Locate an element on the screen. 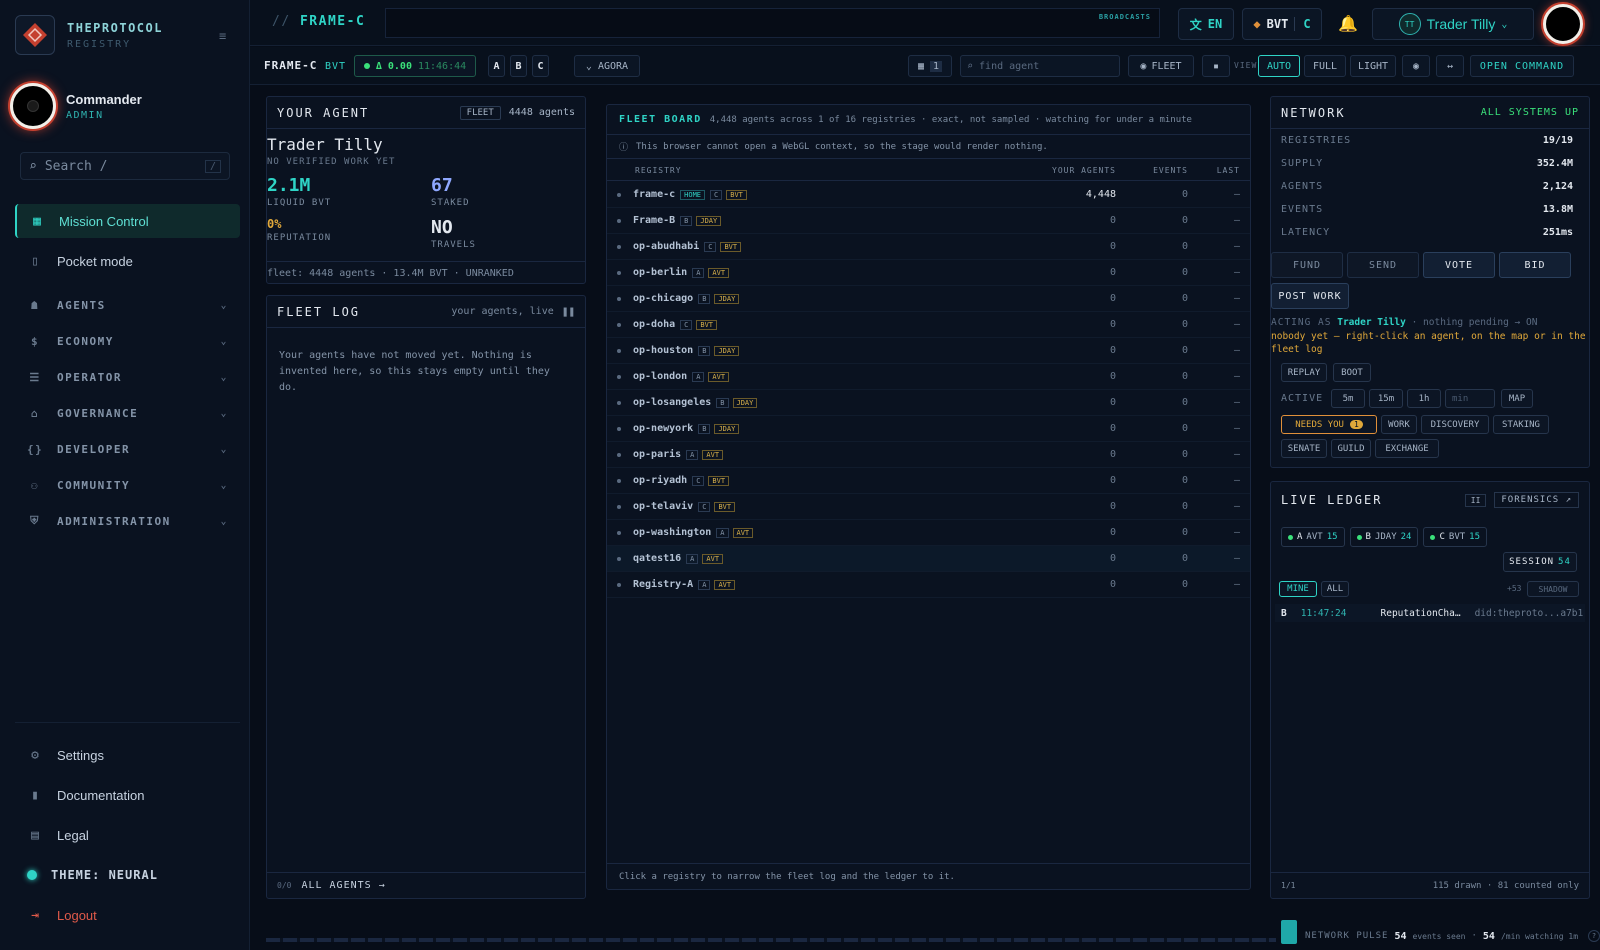  open-command-button: OPEN COMMAND is located at coordinates (1522, 66).